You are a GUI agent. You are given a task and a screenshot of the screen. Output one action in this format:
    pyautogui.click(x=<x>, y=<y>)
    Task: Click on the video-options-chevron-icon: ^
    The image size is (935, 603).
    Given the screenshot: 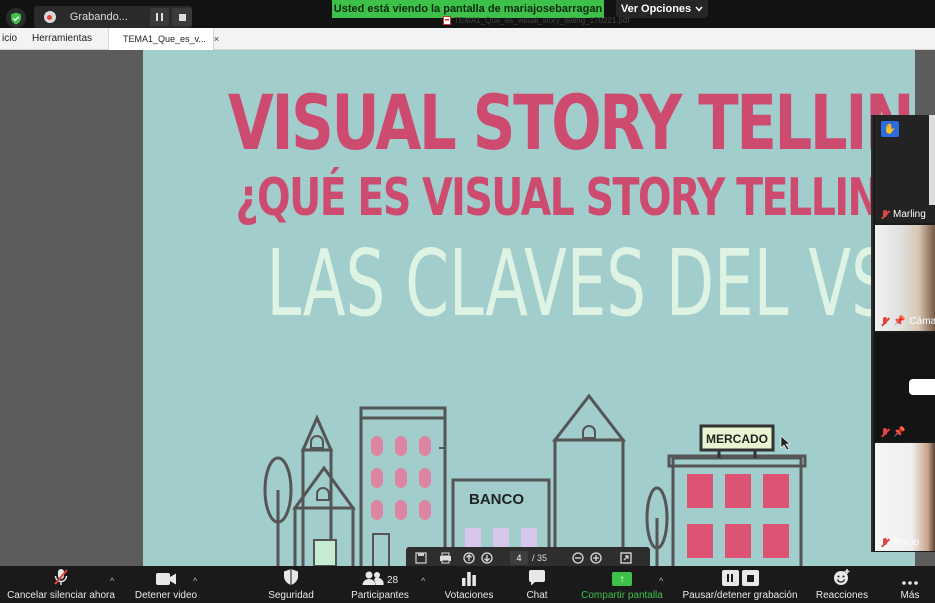 What is the action you would take?
    pyautogui.click(x=195, y=581)
    